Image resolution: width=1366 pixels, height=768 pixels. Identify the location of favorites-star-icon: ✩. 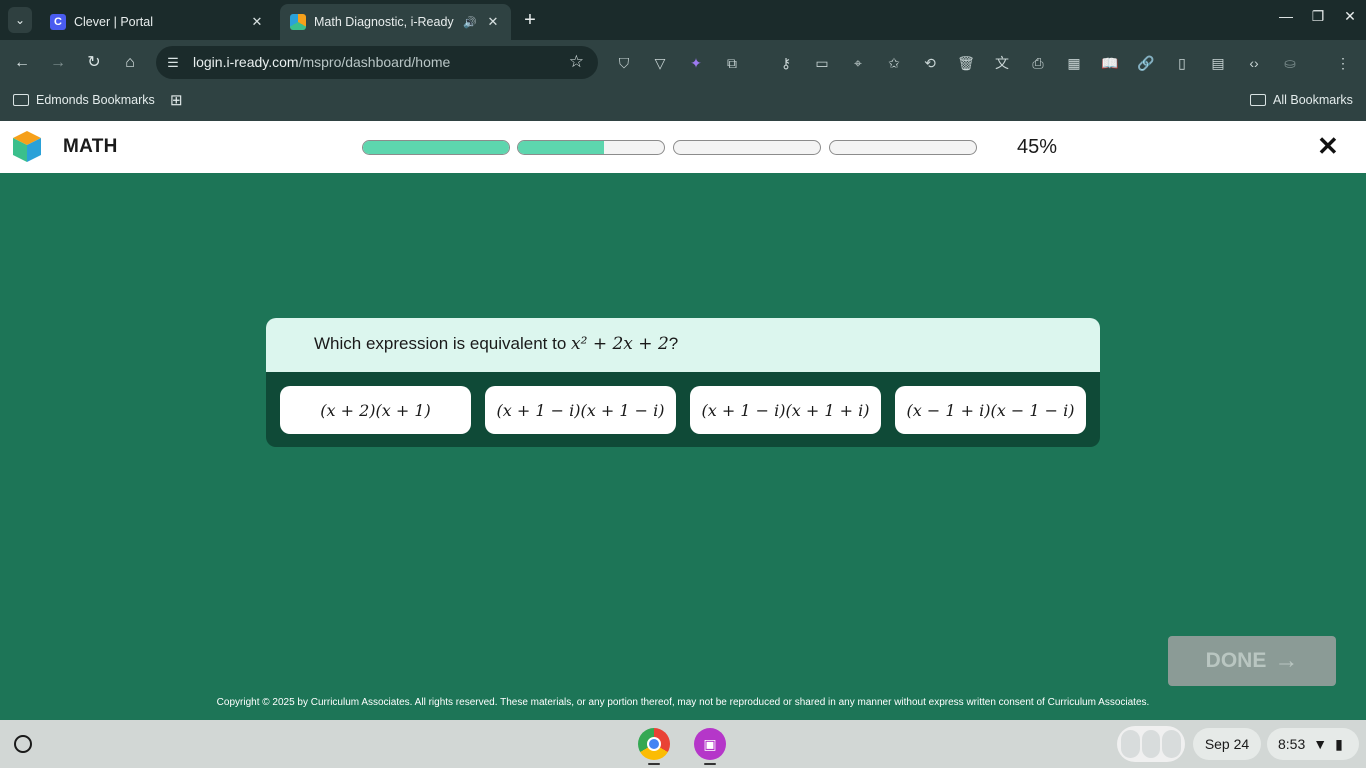
(894, 63).